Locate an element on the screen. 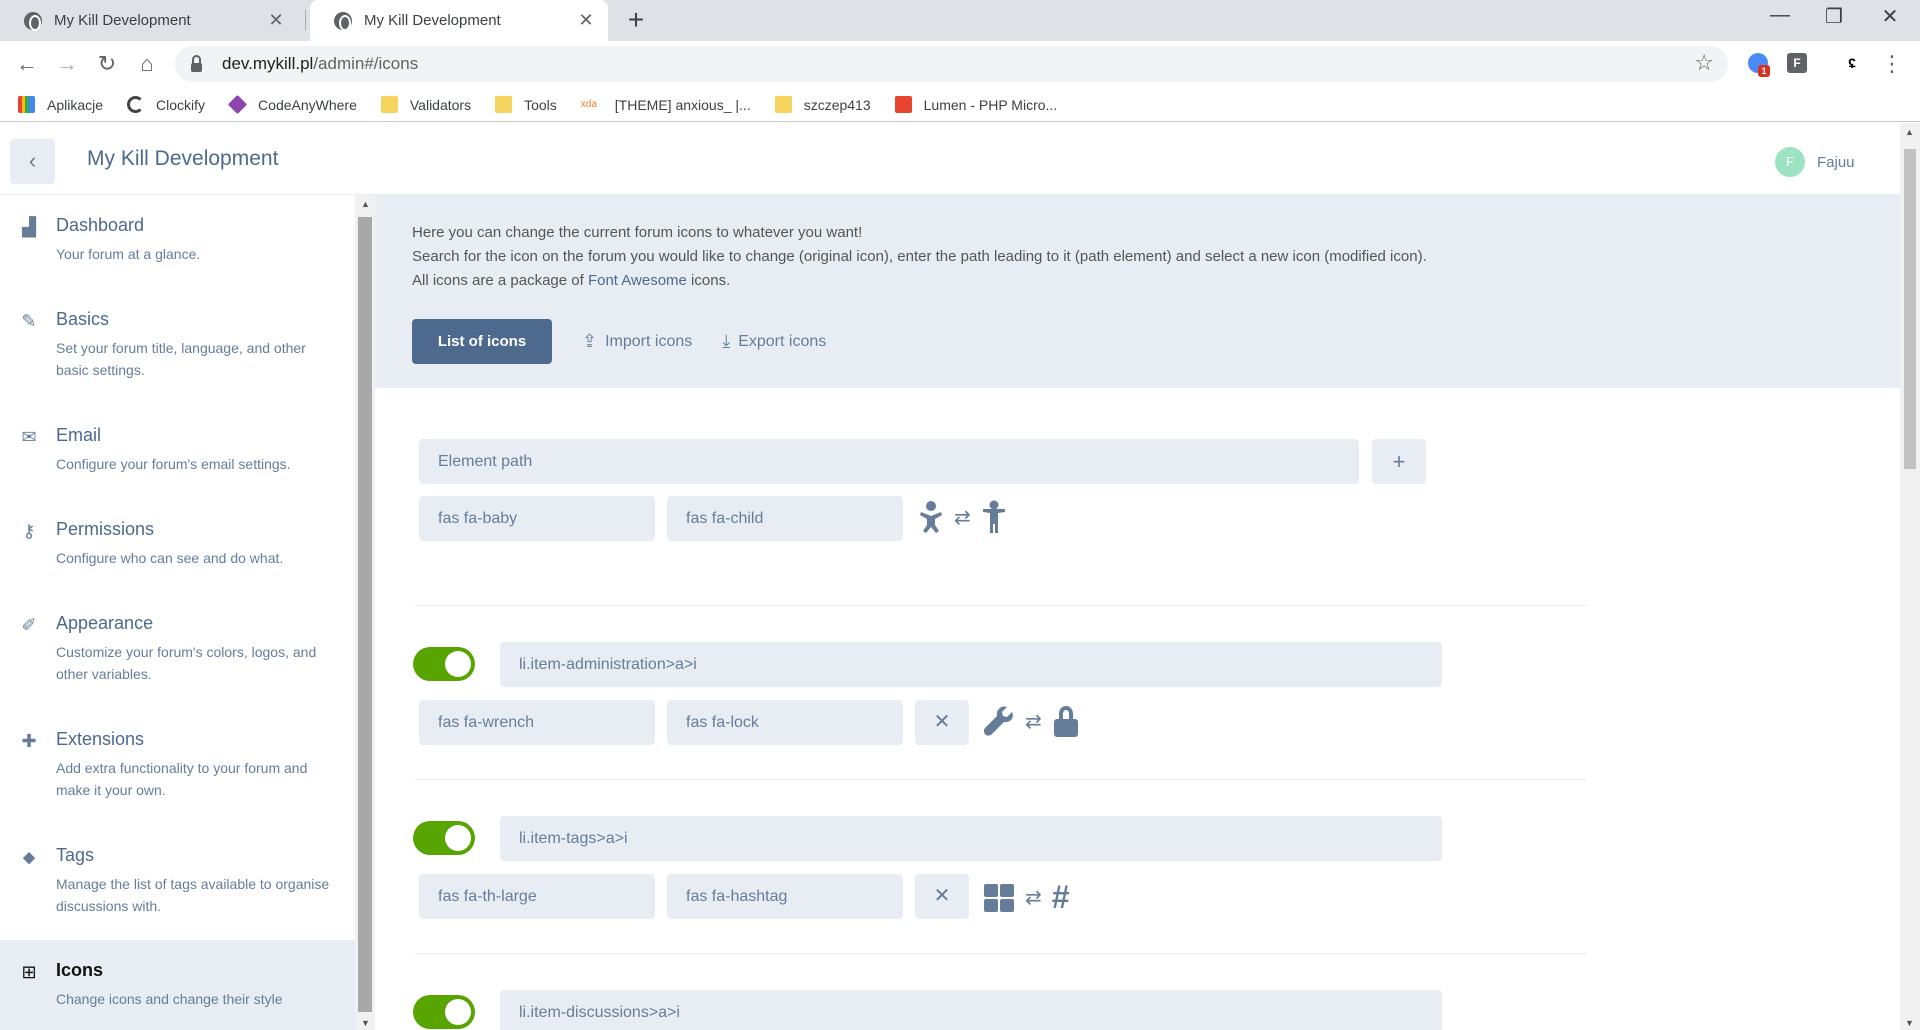 Image resolution: width=1920 pixels, height=1030 pixels. home-icon: ⌂ is located at coordinates (147, 64).